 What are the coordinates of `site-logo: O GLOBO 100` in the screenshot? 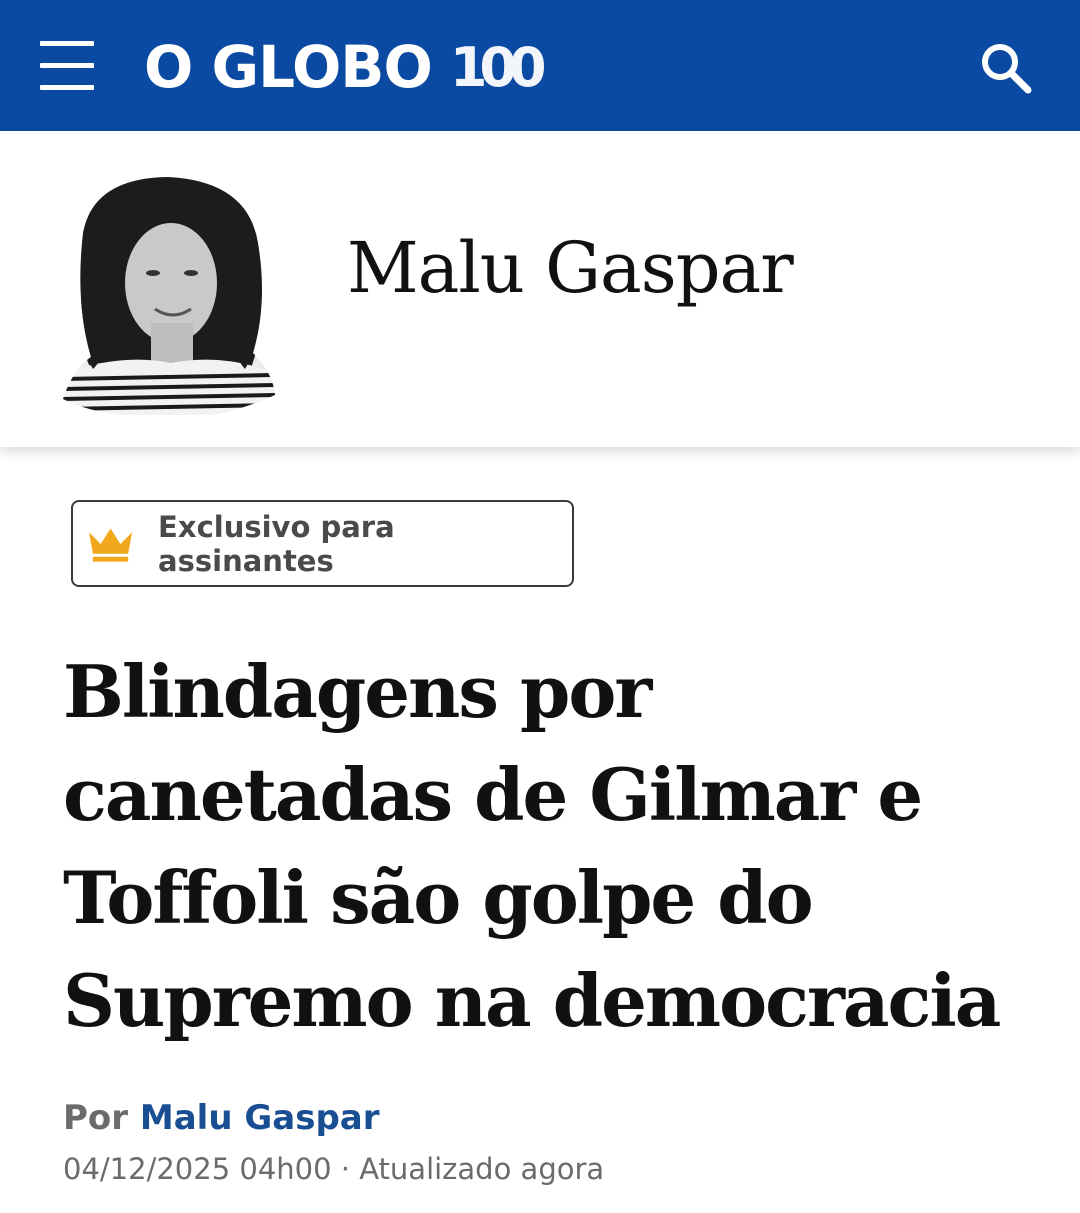 It's located at (345, 67).